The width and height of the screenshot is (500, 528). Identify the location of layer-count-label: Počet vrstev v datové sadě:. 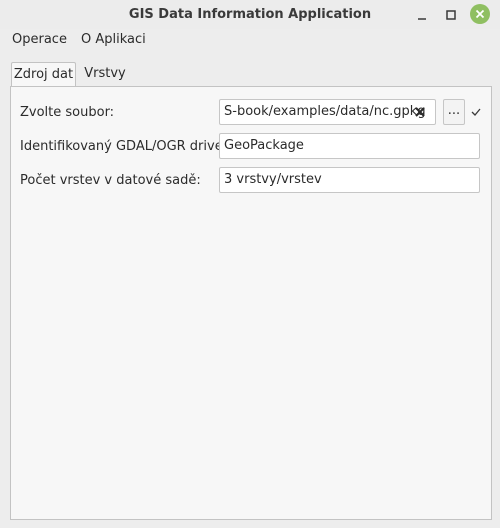
(110, 180).